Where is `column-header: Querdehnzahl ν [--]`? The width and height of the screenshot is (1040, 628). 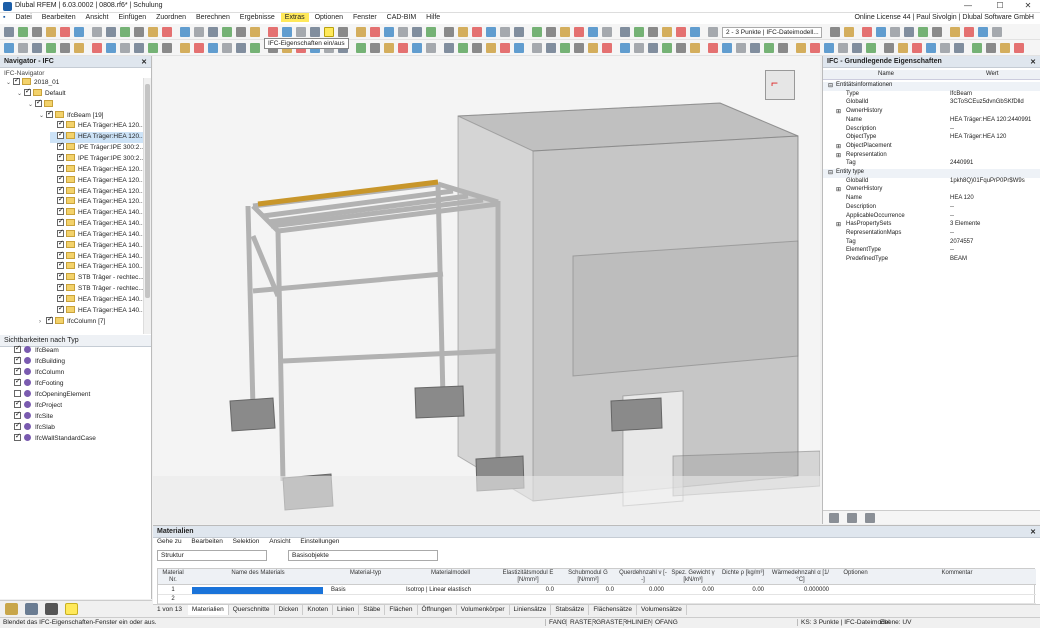 column-header: Querdehnzahl ν [--] is located at coordinates (643, 577).